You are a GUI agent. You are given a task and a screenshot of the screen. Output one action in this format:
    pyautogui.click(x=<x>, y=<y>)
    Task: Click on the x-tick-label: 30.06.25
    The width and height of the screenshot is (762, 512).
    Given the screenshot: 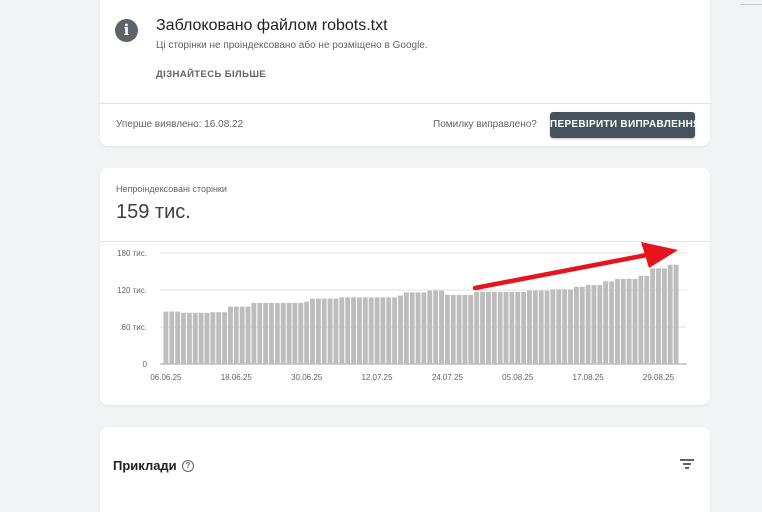 What is the action you would take?
    pyautogui.click(x=307, y=377)
    